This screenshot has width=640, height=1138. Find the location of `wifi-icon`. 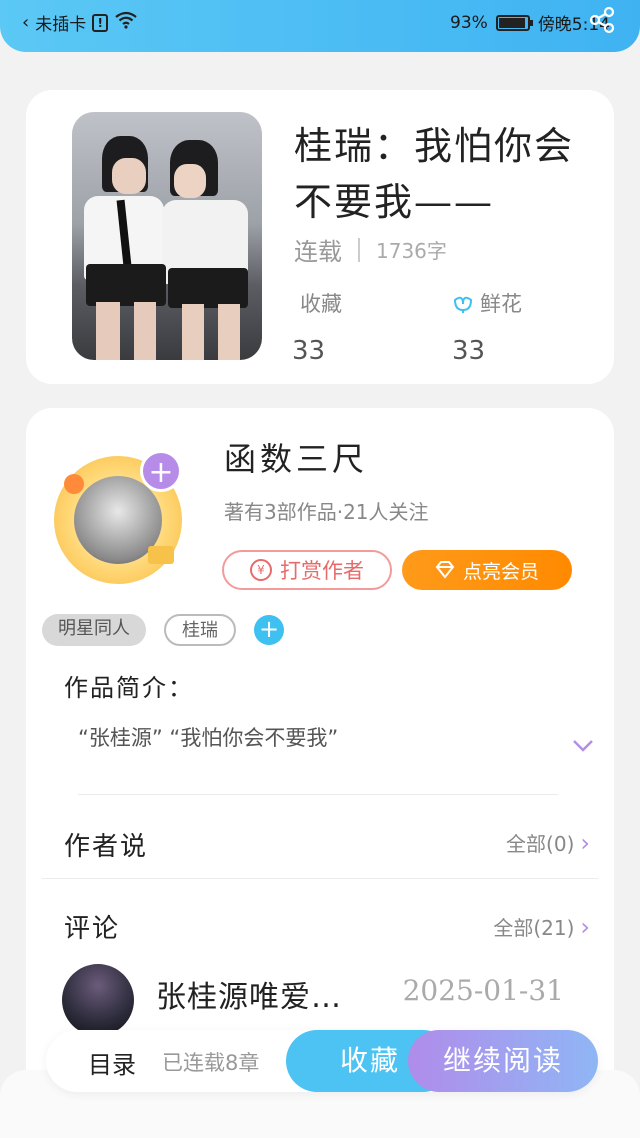

wifi-icon is located at coordinates (126, 22).